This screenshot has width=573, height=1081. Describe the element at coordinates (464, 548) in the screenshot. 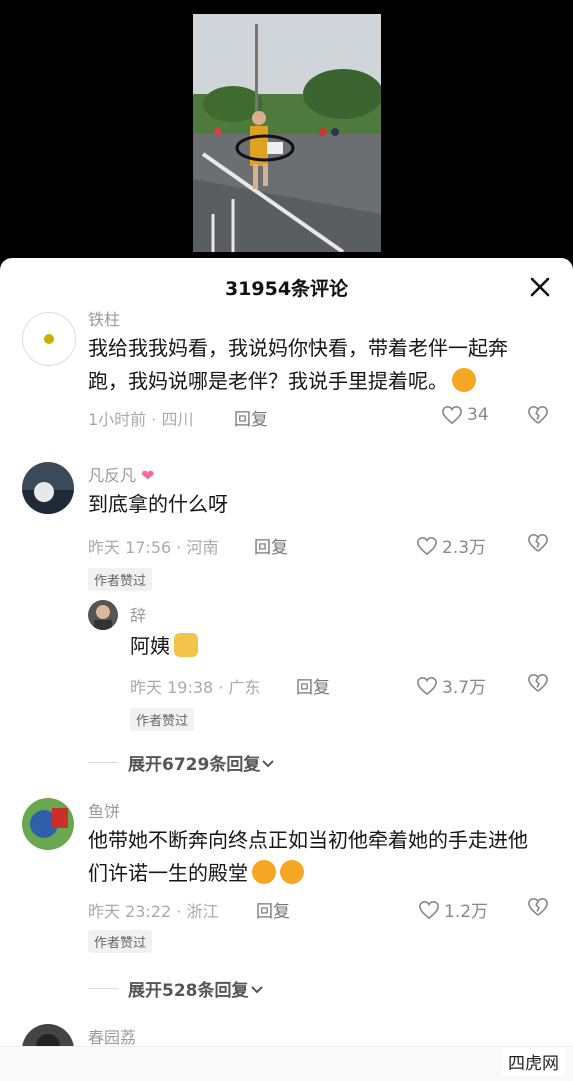

I see `like-count: 2.3万` at that location.